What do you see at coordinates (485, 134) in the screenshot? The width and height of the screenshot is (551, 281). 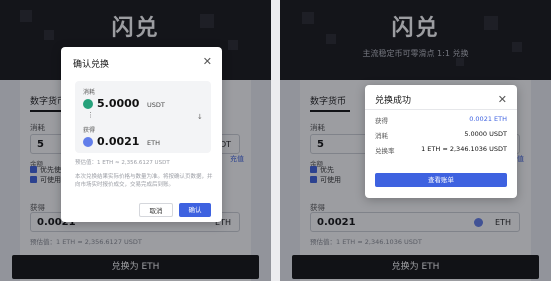 I see `row-pay-value: 5.0000 USDT` at bounding box center [485, 134].